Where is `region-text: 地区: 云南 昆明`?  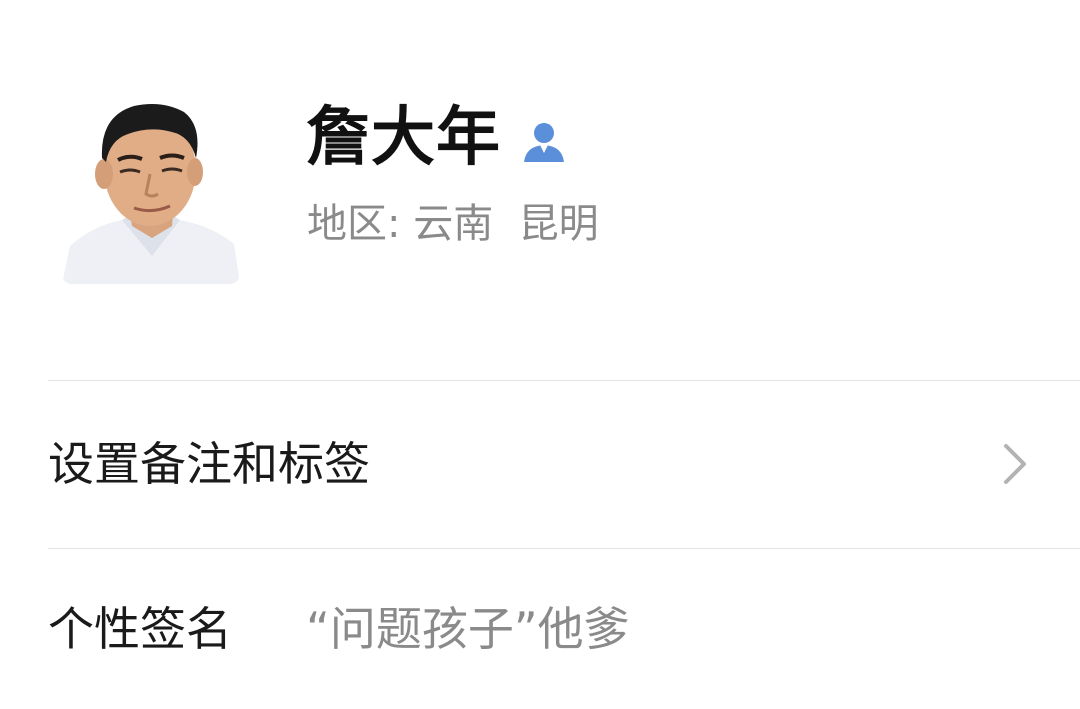 region-text: 地区: 云南 昆明 is located at coordinates (453, 224).